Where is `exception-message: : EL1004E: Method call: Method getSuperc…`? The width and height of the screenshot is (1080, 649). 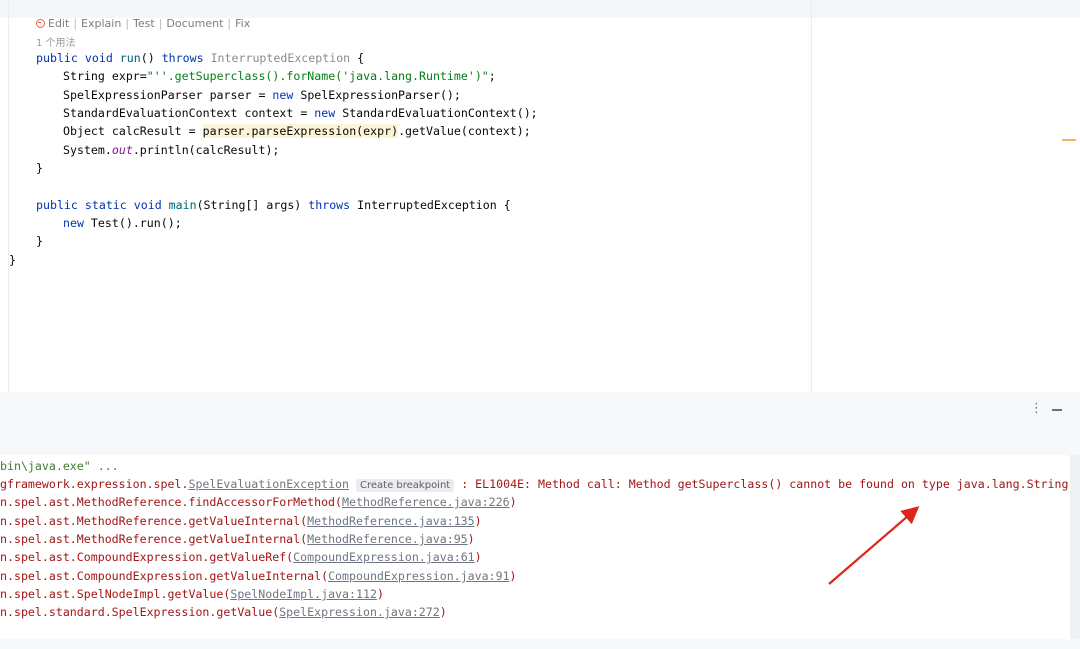
exception-message: : EL1004E: Method call: Method getSuperc… is located at coordinates (761, 484).